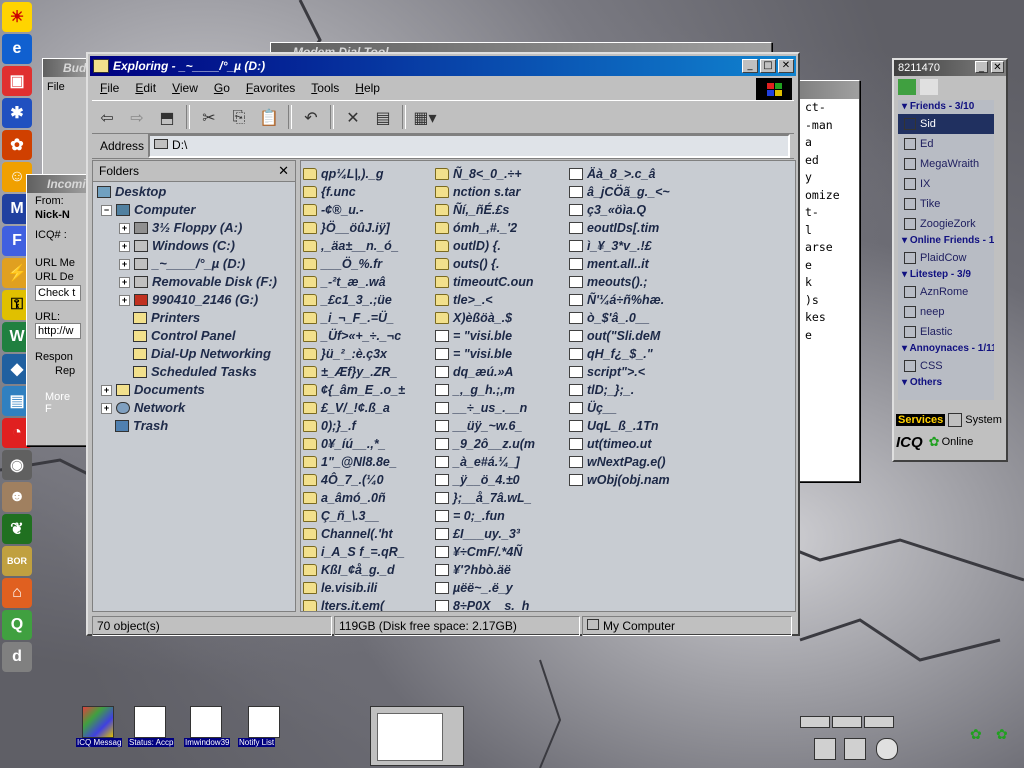 This screenshot has height=768, width=1024. I want to click on task-imwindow, so click(206, 722).